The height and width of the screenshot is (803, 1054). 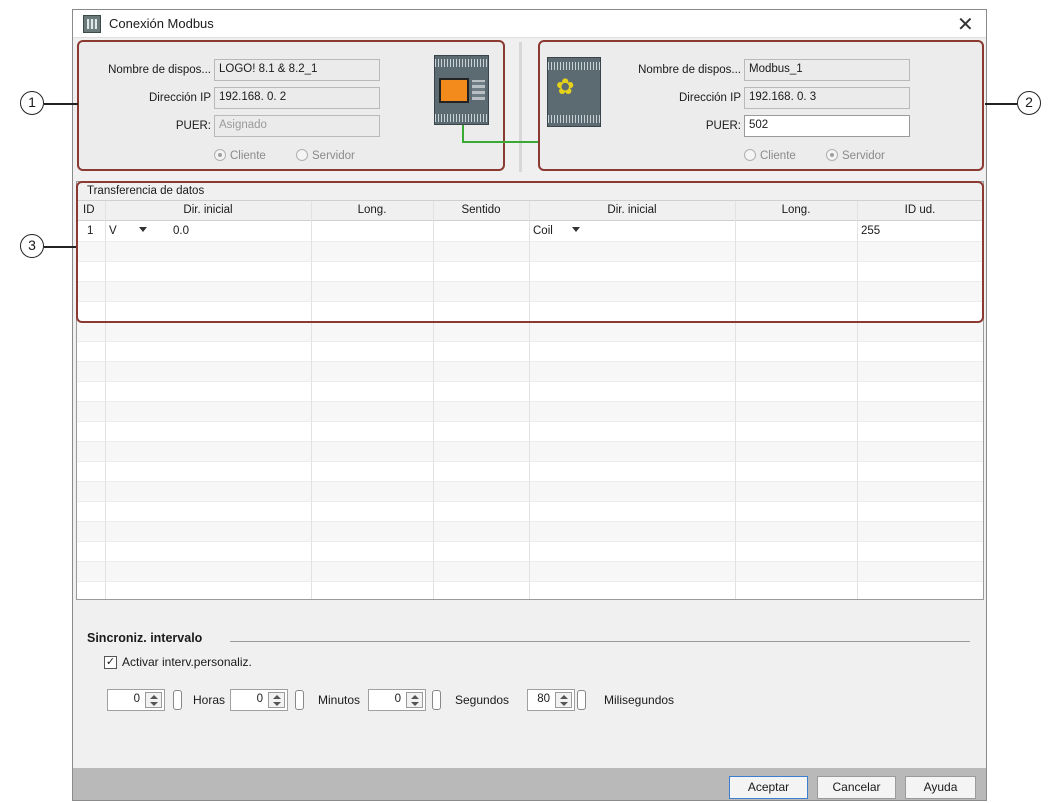 I want to click on local-server-radio: Servidor, so click(x=325, y=155).